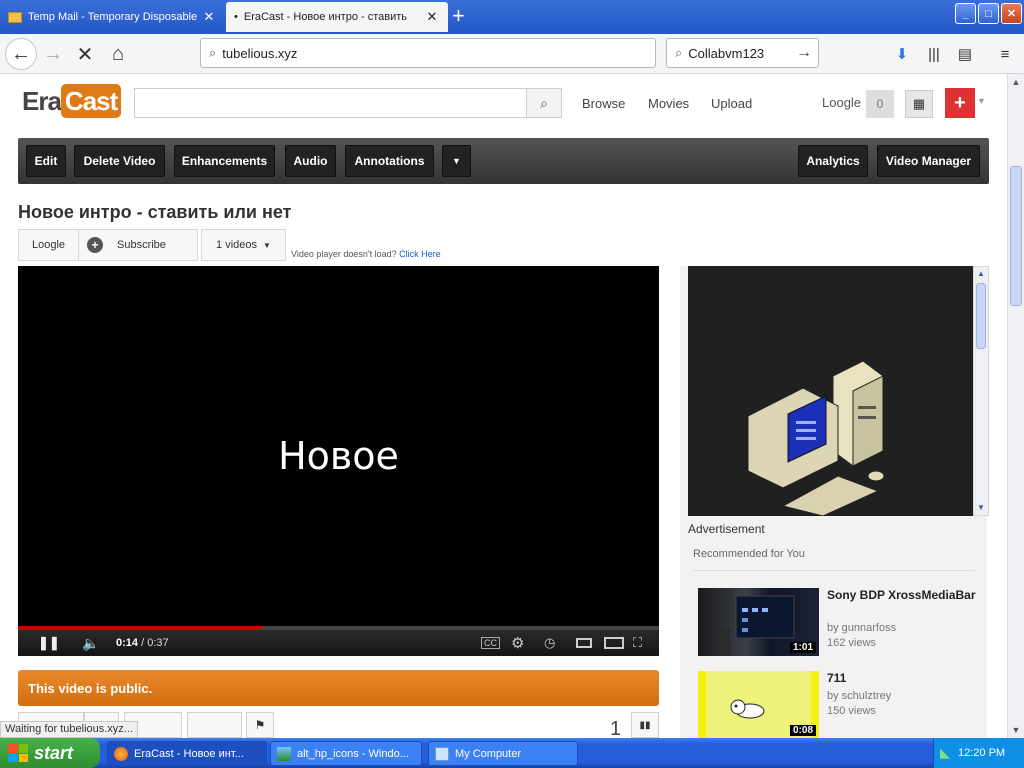 The image size is (1024, 768). Describe the element at coordinates (934, 54) in the screenshot. I see `library-icon: |||` at that location.